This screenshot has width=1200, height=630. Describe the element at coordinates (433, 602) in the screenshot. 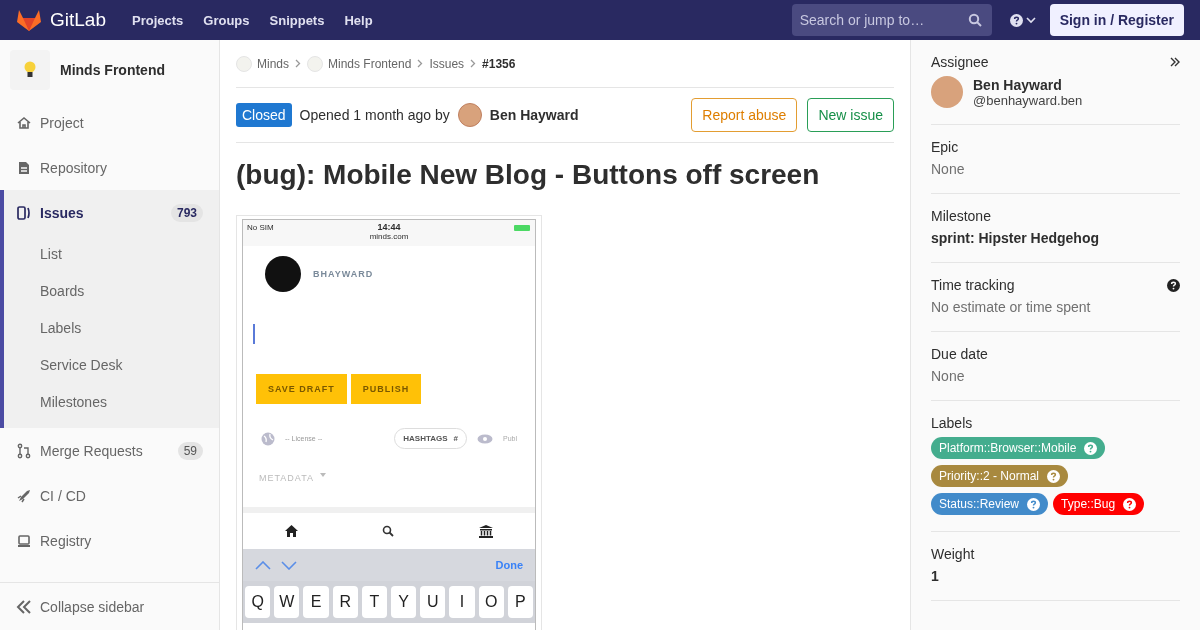

I see `keyboard-key: U` at that location.